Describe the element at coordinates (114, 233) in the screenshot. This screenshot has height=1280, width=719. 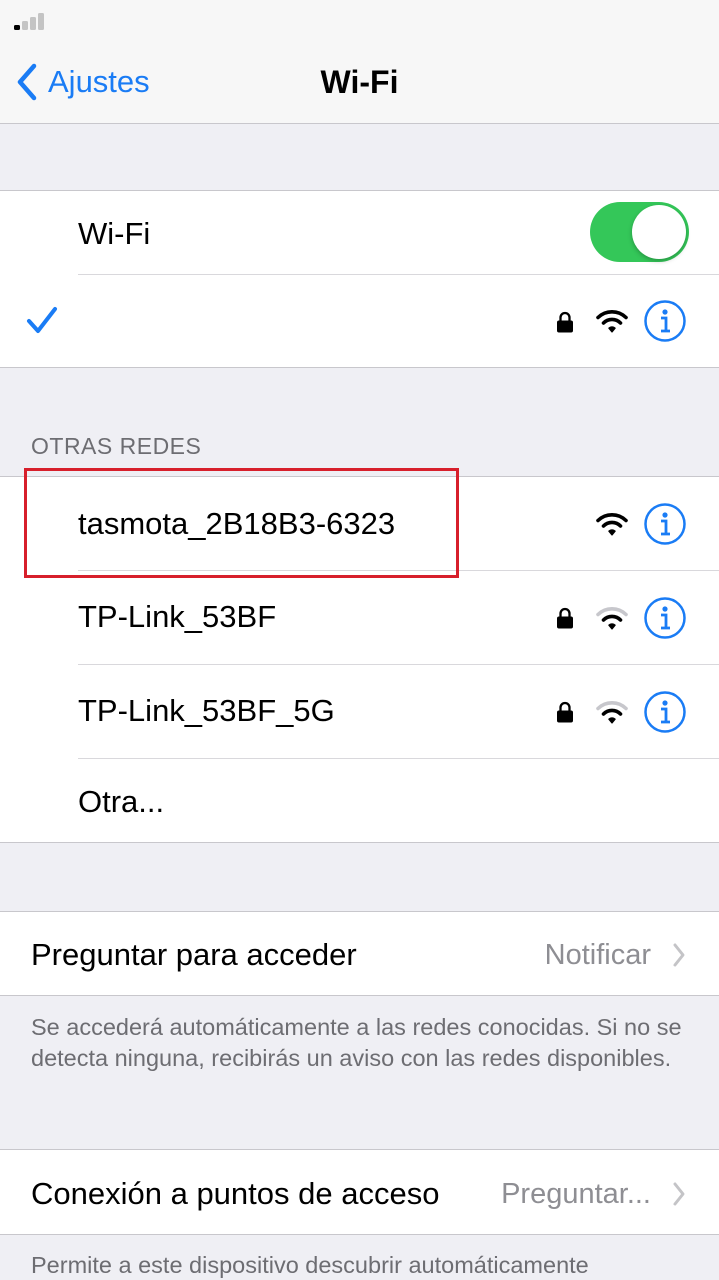
I see `wifi-toggle-label: Wi-Fi` at that location.